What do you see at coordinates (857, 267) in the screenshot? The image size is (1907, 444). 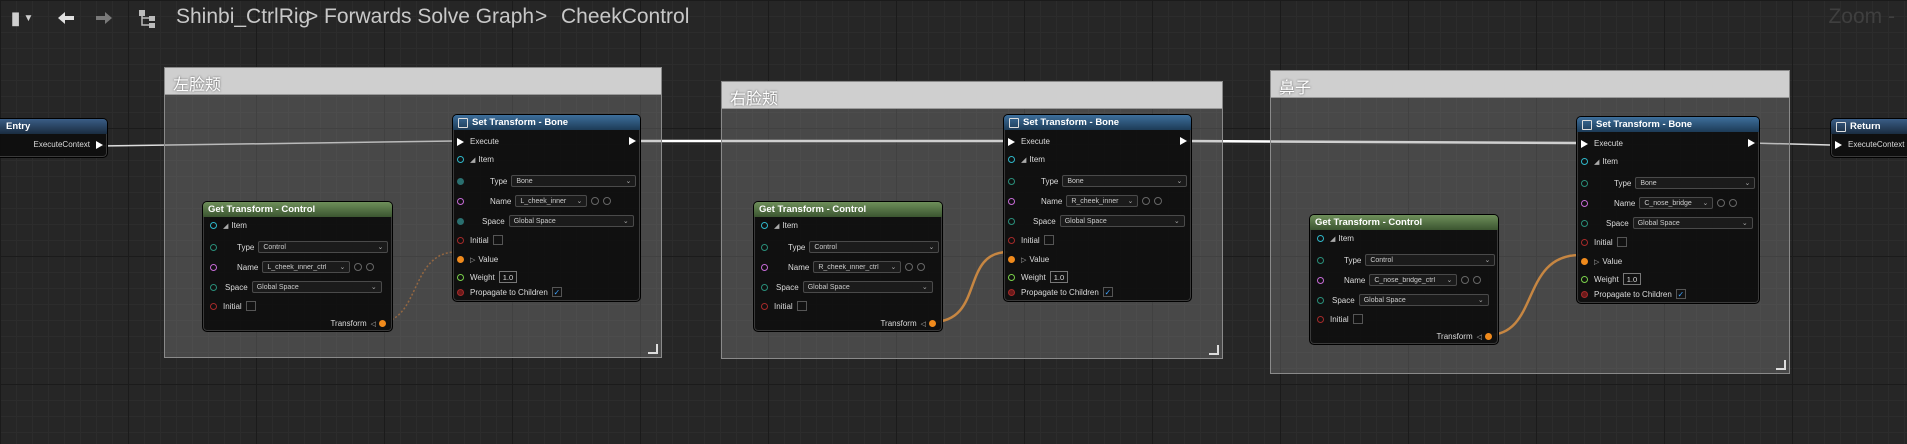 I see `name-dropdown: R_cheek_inner_ctrl ⌄` at bounding box center [857, 267].